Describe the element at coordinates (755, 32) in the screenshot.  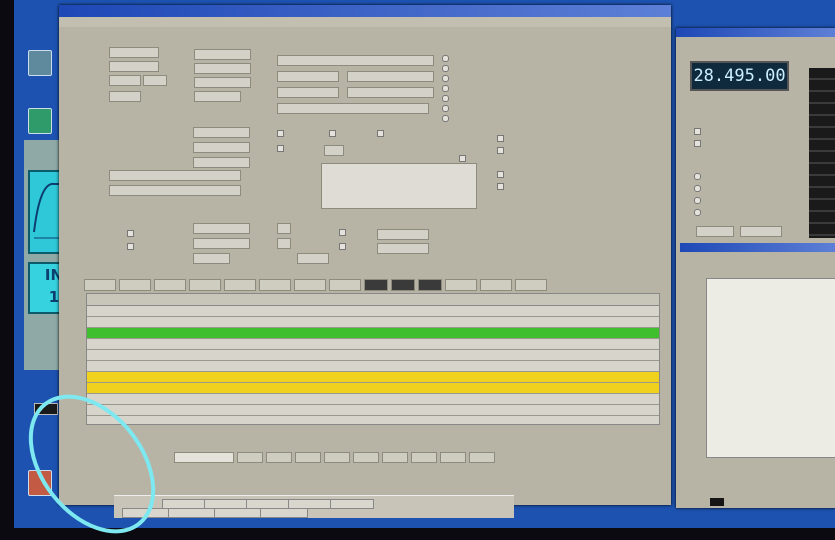
I see `radio-window-titlebar` at that location.